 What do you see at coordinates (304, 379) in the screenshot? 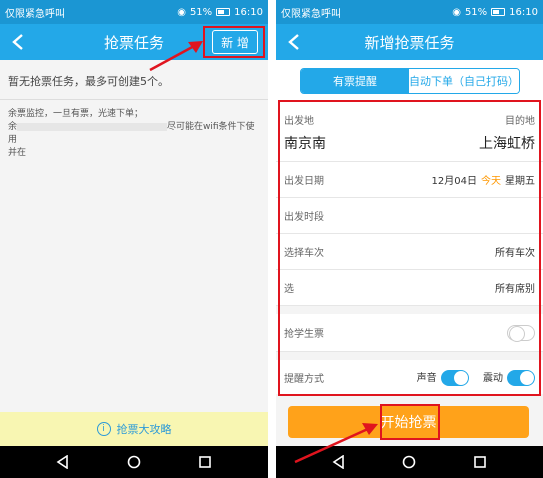
I see `remind-label: 提醒方式` at bounding box center [304, 379].